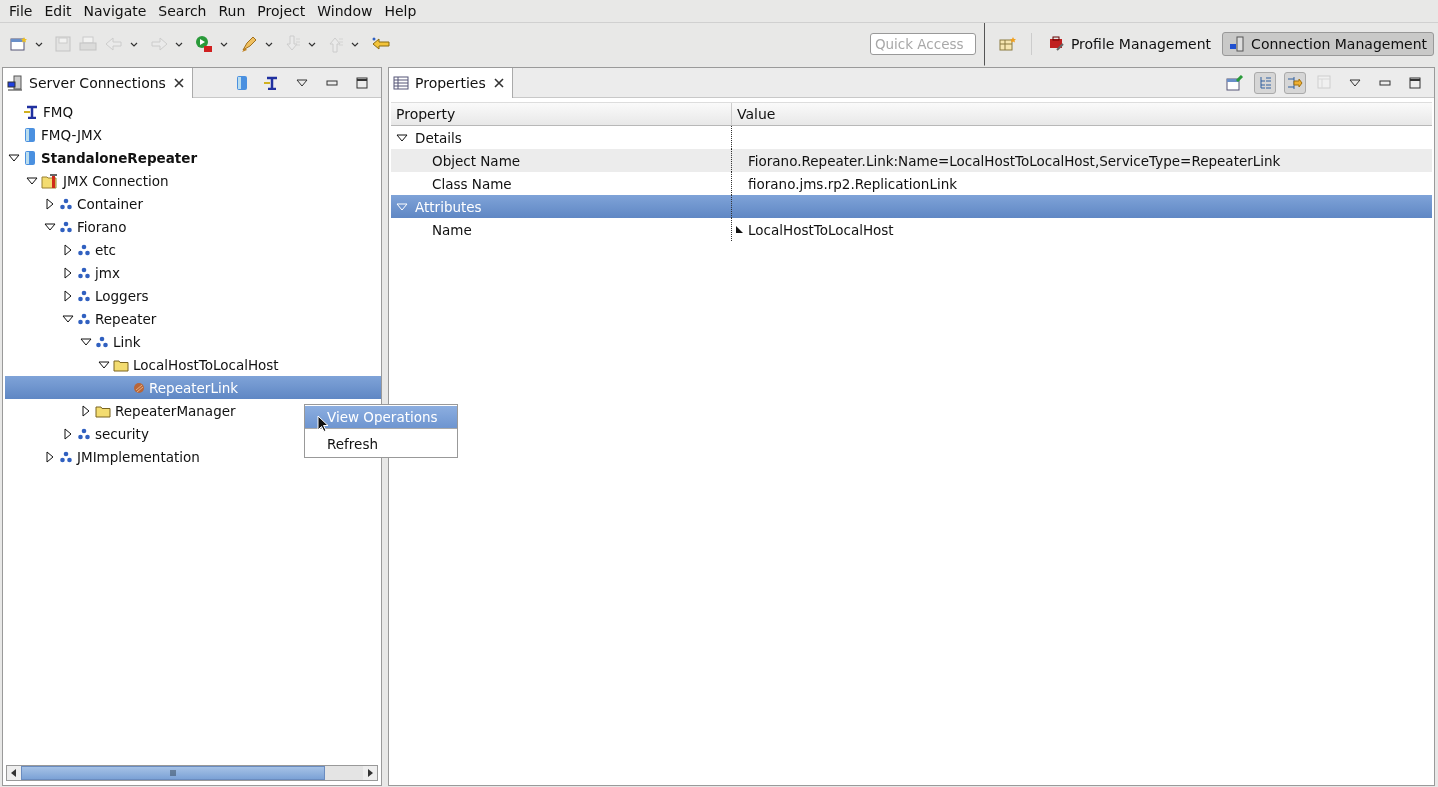 Image resolution: width=1438 pixels, height=787 pixels. What do you see at coordinates (119, 157) in the screenshot?
I see `tree-item: StandaloneRepeater` at bounding box center [119, 157].